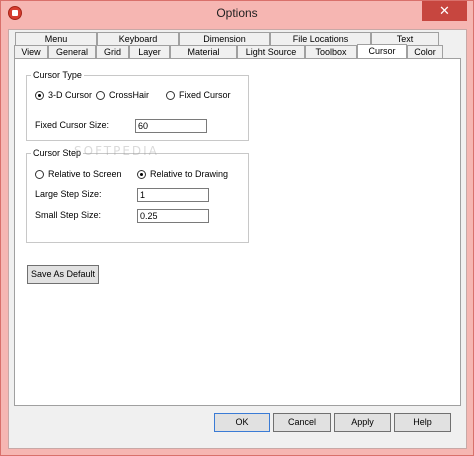 The height and width of the screenshot is (456, 474). Describe the element at coordinates (149, 51) in the screenshot. I see `tab-layer: Layer` at that location.